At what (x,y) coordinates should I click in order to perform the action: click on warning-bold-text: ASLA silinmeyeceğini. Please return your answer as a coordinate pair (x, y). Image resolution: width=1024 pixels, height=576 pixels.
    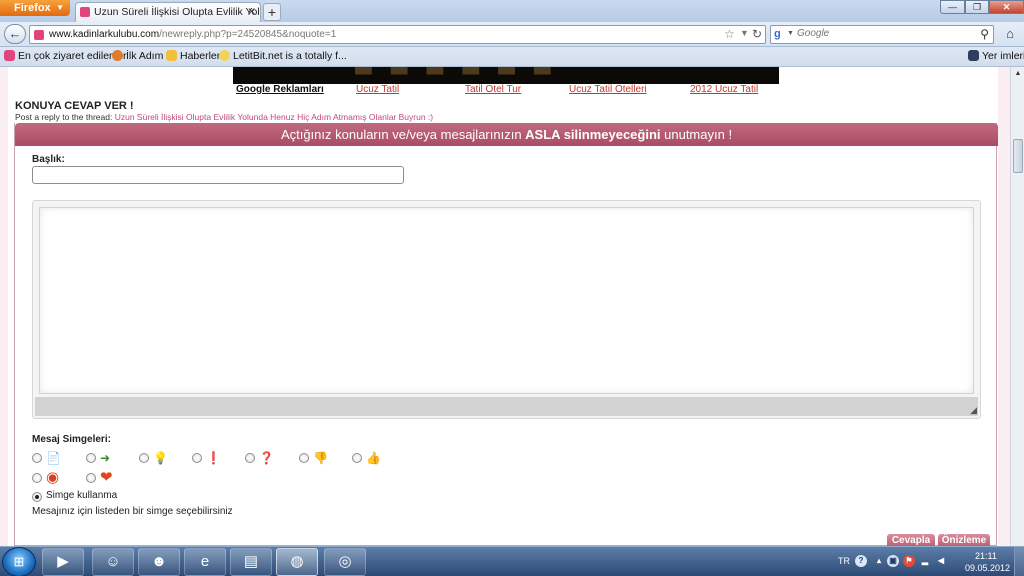
    Looking at the image, I should click on (593, 134).